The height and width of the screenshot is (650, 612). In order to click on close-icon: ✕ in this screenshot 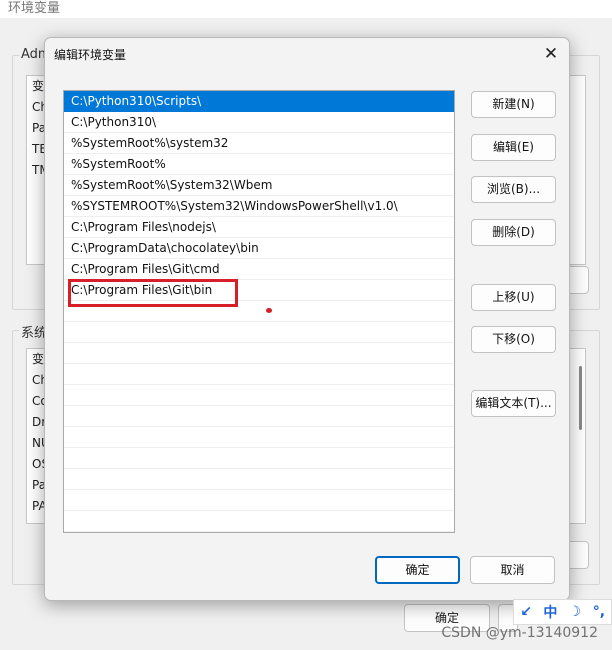, I will do `click(551, 54)`.